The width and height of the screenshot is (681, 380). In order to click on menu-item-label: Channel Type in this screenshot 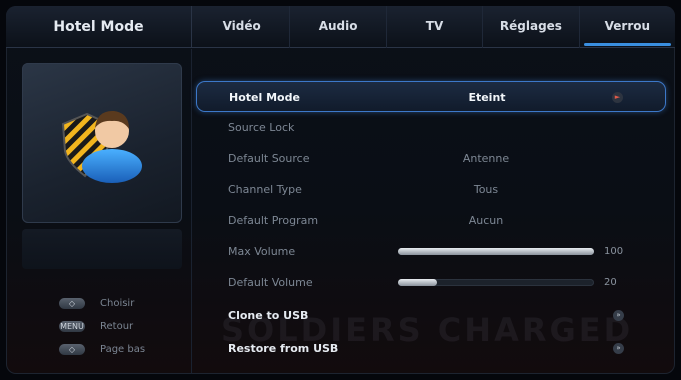, I will do `click(265, 189)`.